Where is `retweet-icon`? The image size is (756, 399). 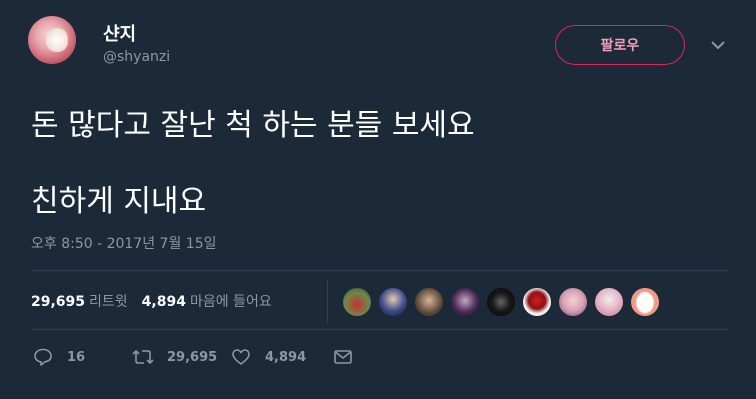 retweet-icon is located at coordinates (143, 357).